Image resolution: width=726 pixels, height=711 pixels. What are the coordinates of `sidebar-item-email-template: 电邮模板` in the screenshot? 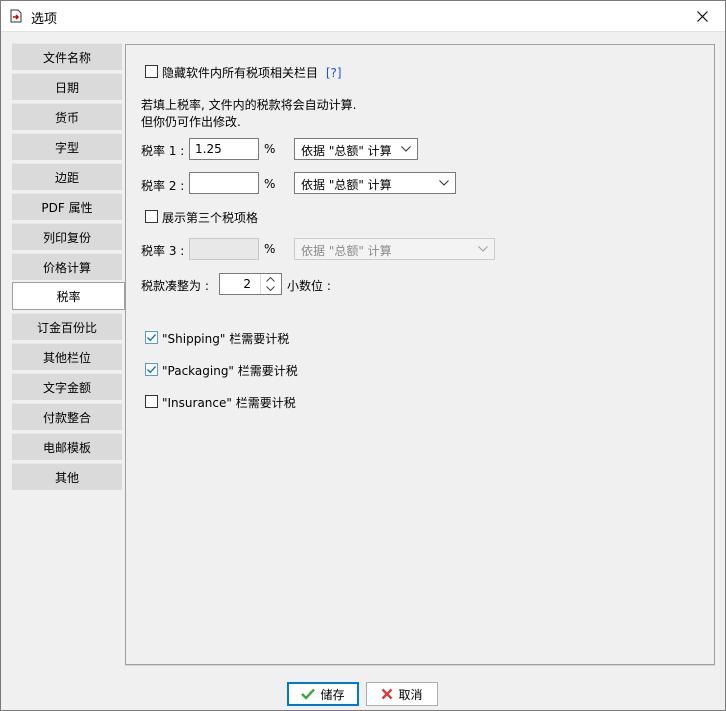 It's located at (67, 446).